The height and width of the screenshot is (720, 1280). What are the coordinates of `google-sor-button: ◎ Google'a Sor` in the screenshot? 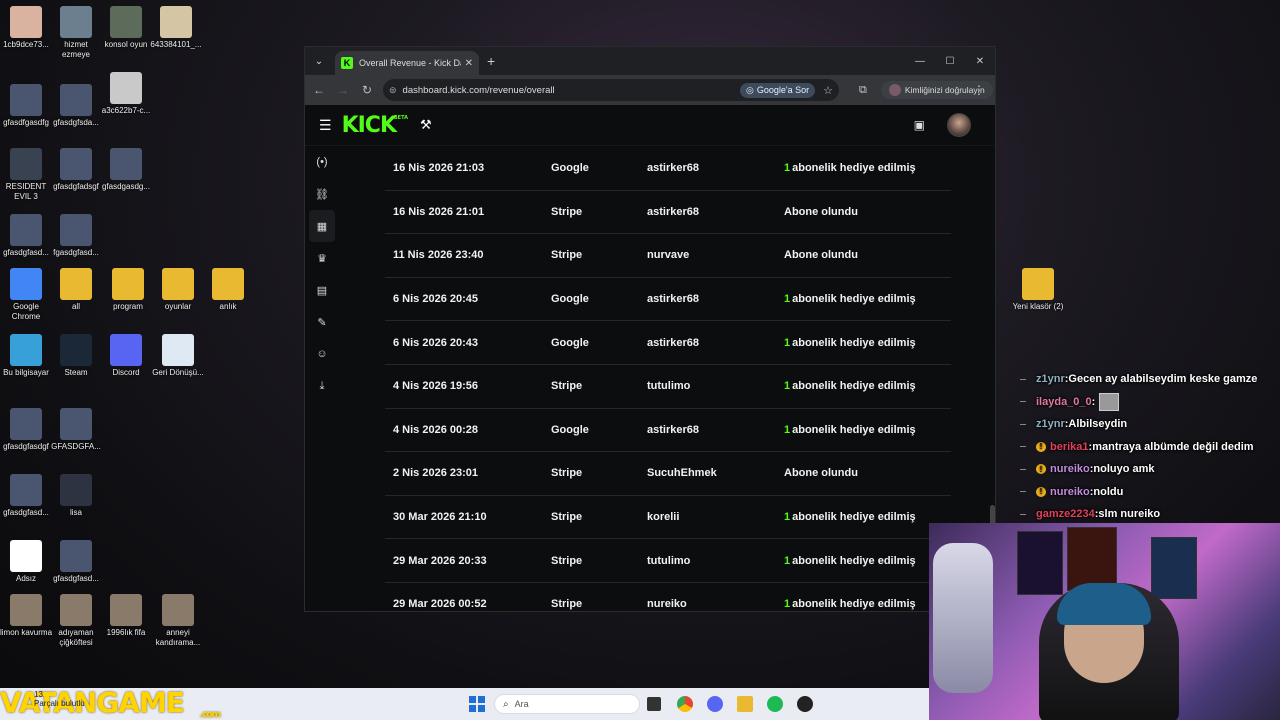 It's located at (778, 90).